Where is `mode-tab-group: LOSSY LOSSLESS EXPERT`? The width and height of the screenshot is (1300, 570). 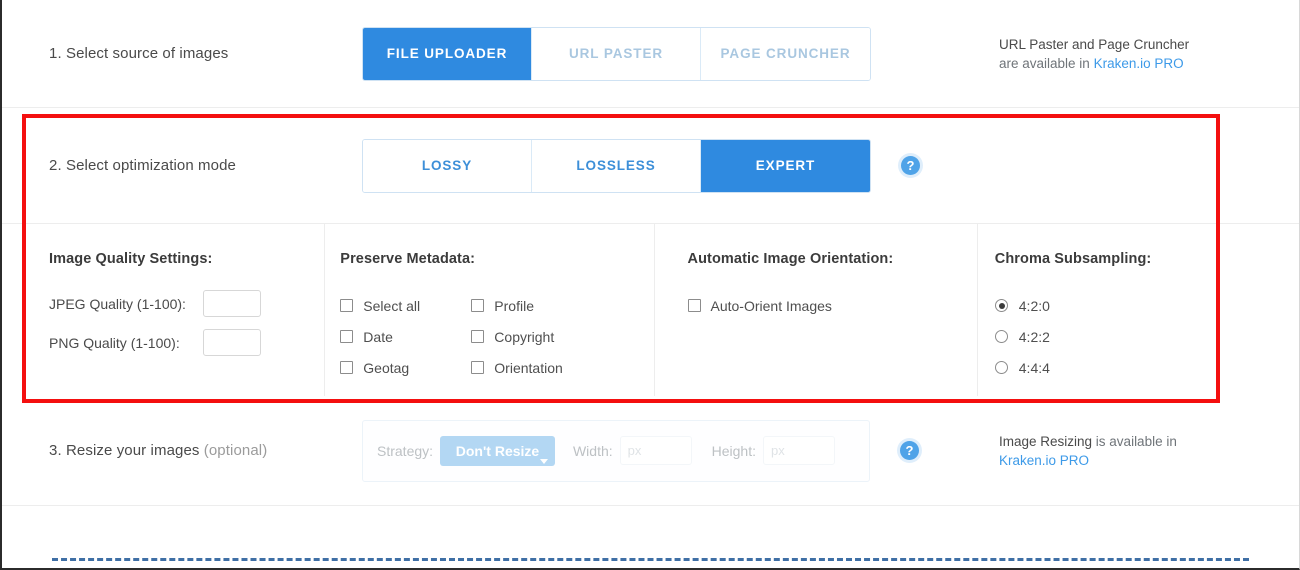
mode-tab-group: LOSSY LOSSLESS EXPERT is located at coordinates (616, 165).